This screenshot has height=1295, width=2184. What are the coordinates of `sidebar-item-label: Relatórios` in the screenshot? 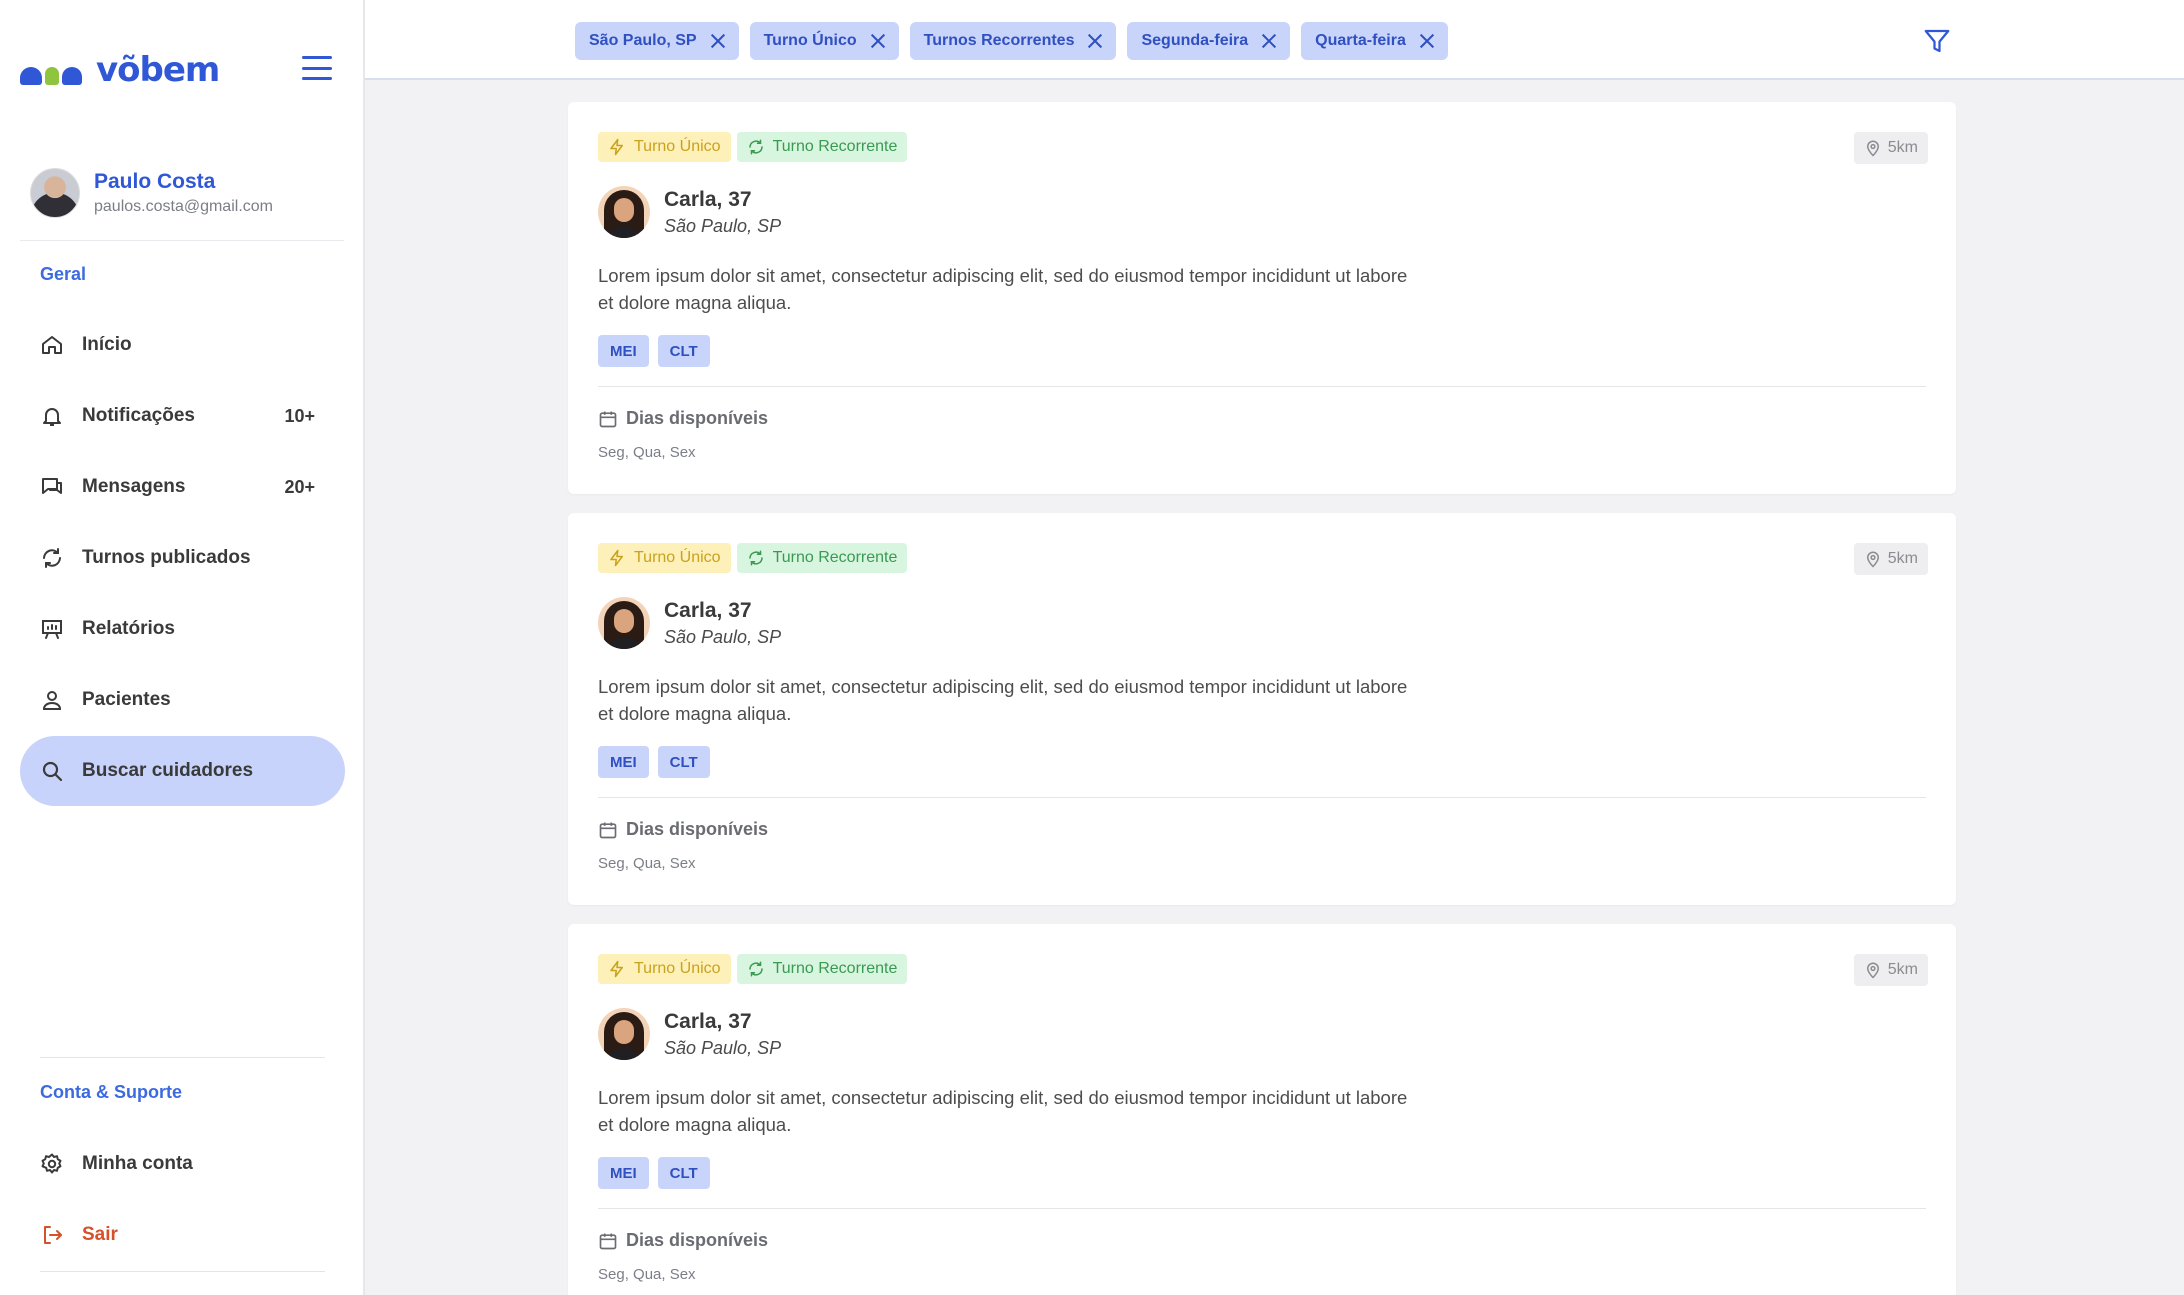 It's located at (128, 628).